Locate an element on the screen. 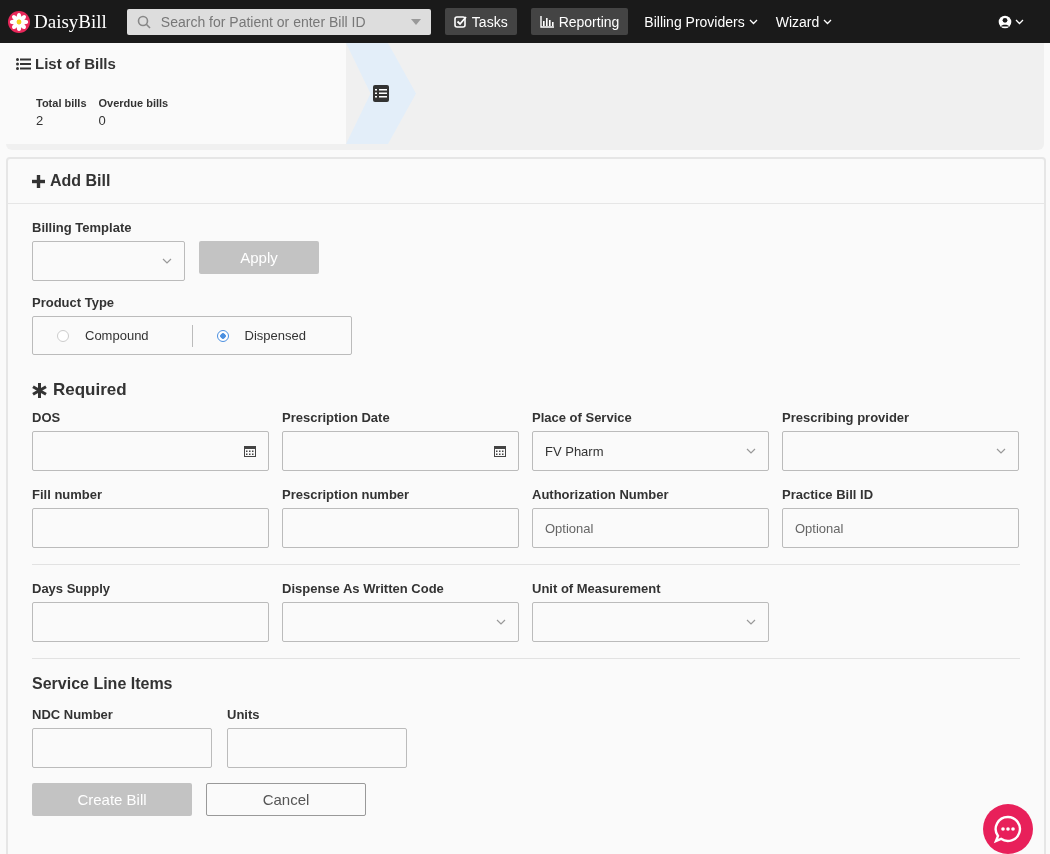 The image size is (1050, 854). invoice-icon is located at coordinates (381, 93).